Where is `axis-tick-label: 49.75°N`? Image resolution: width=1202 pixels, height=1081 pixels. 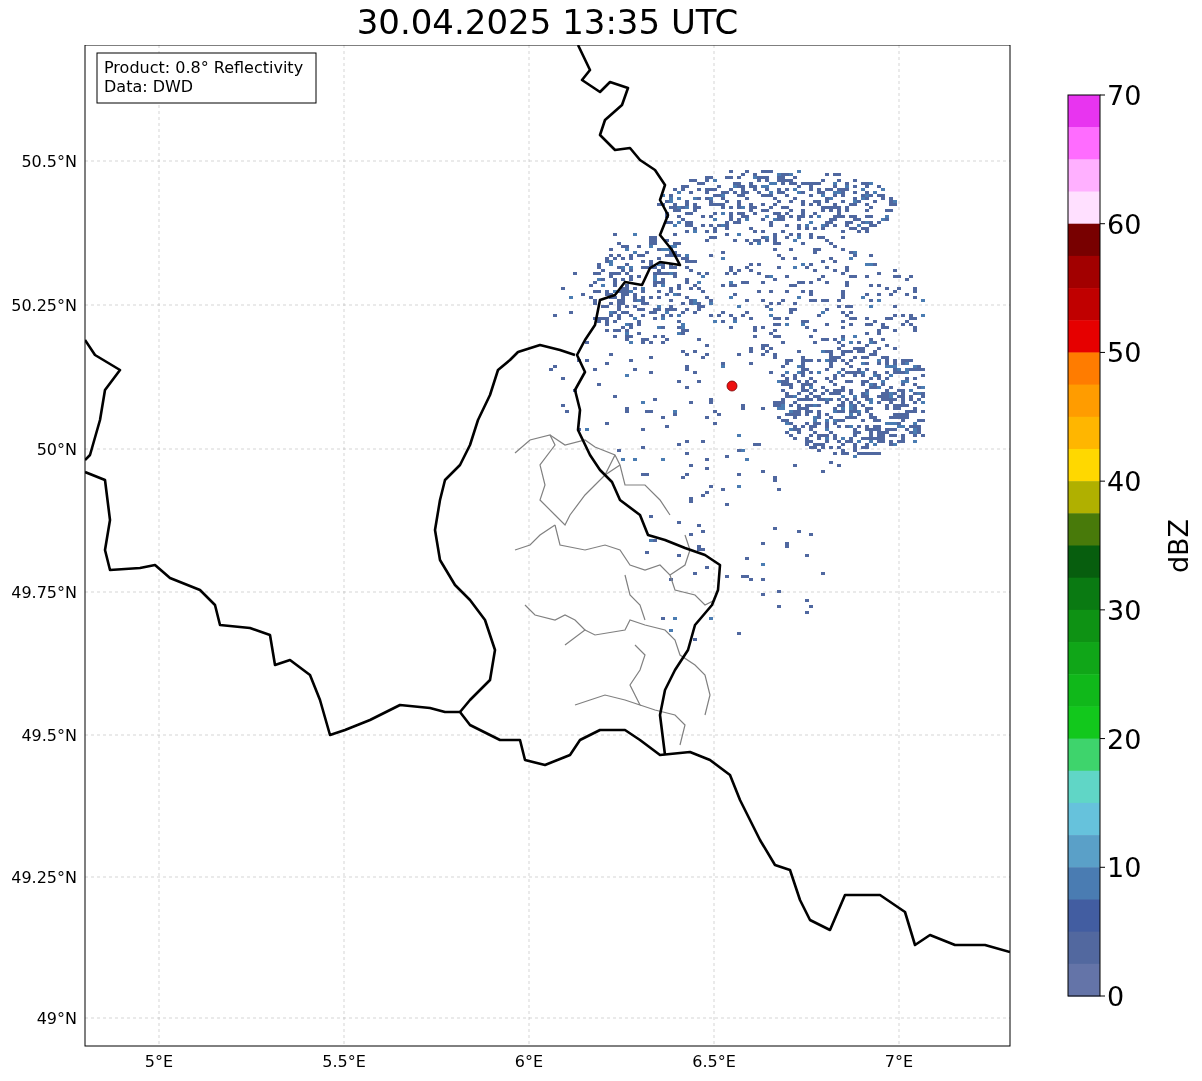
axis-tick-label: 49.75°N is located at coordinates (44, 592).